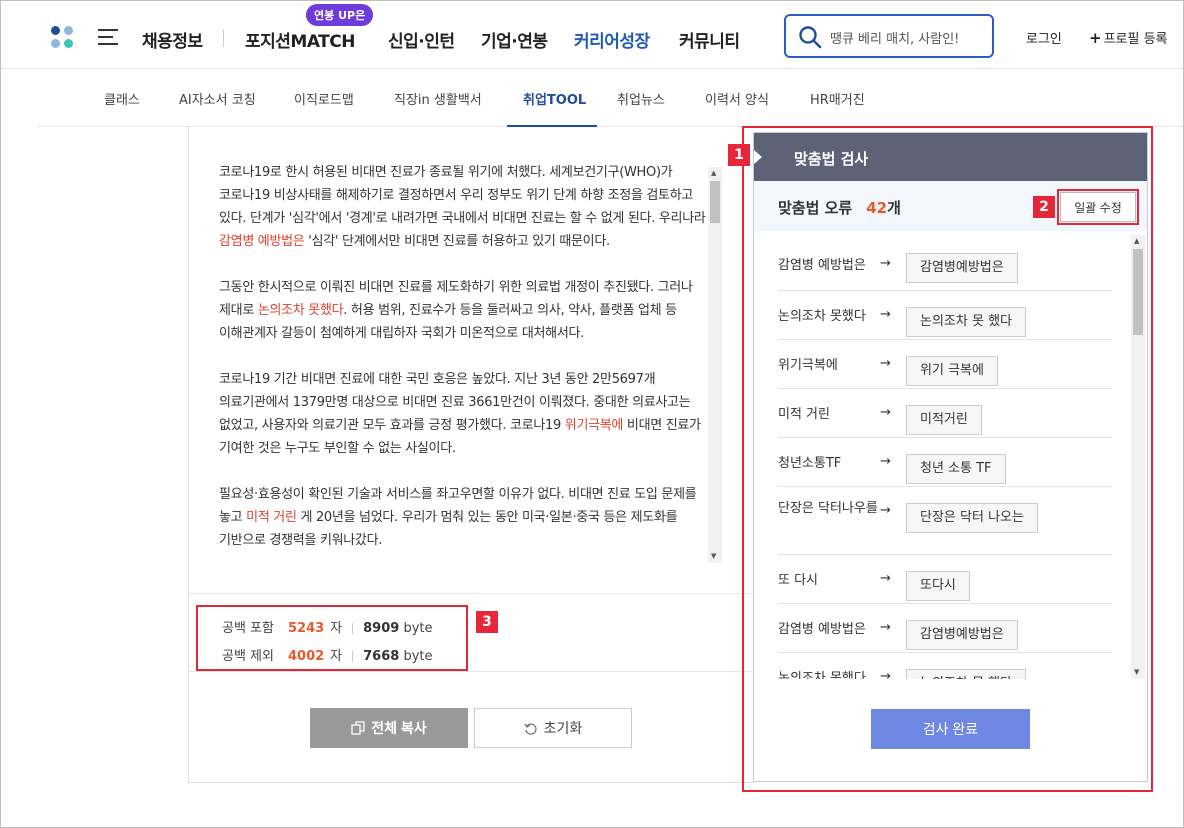 The image size is (1184, 828). I want to click on original-text: 단장은 닥터나우를, so click(828, 508).